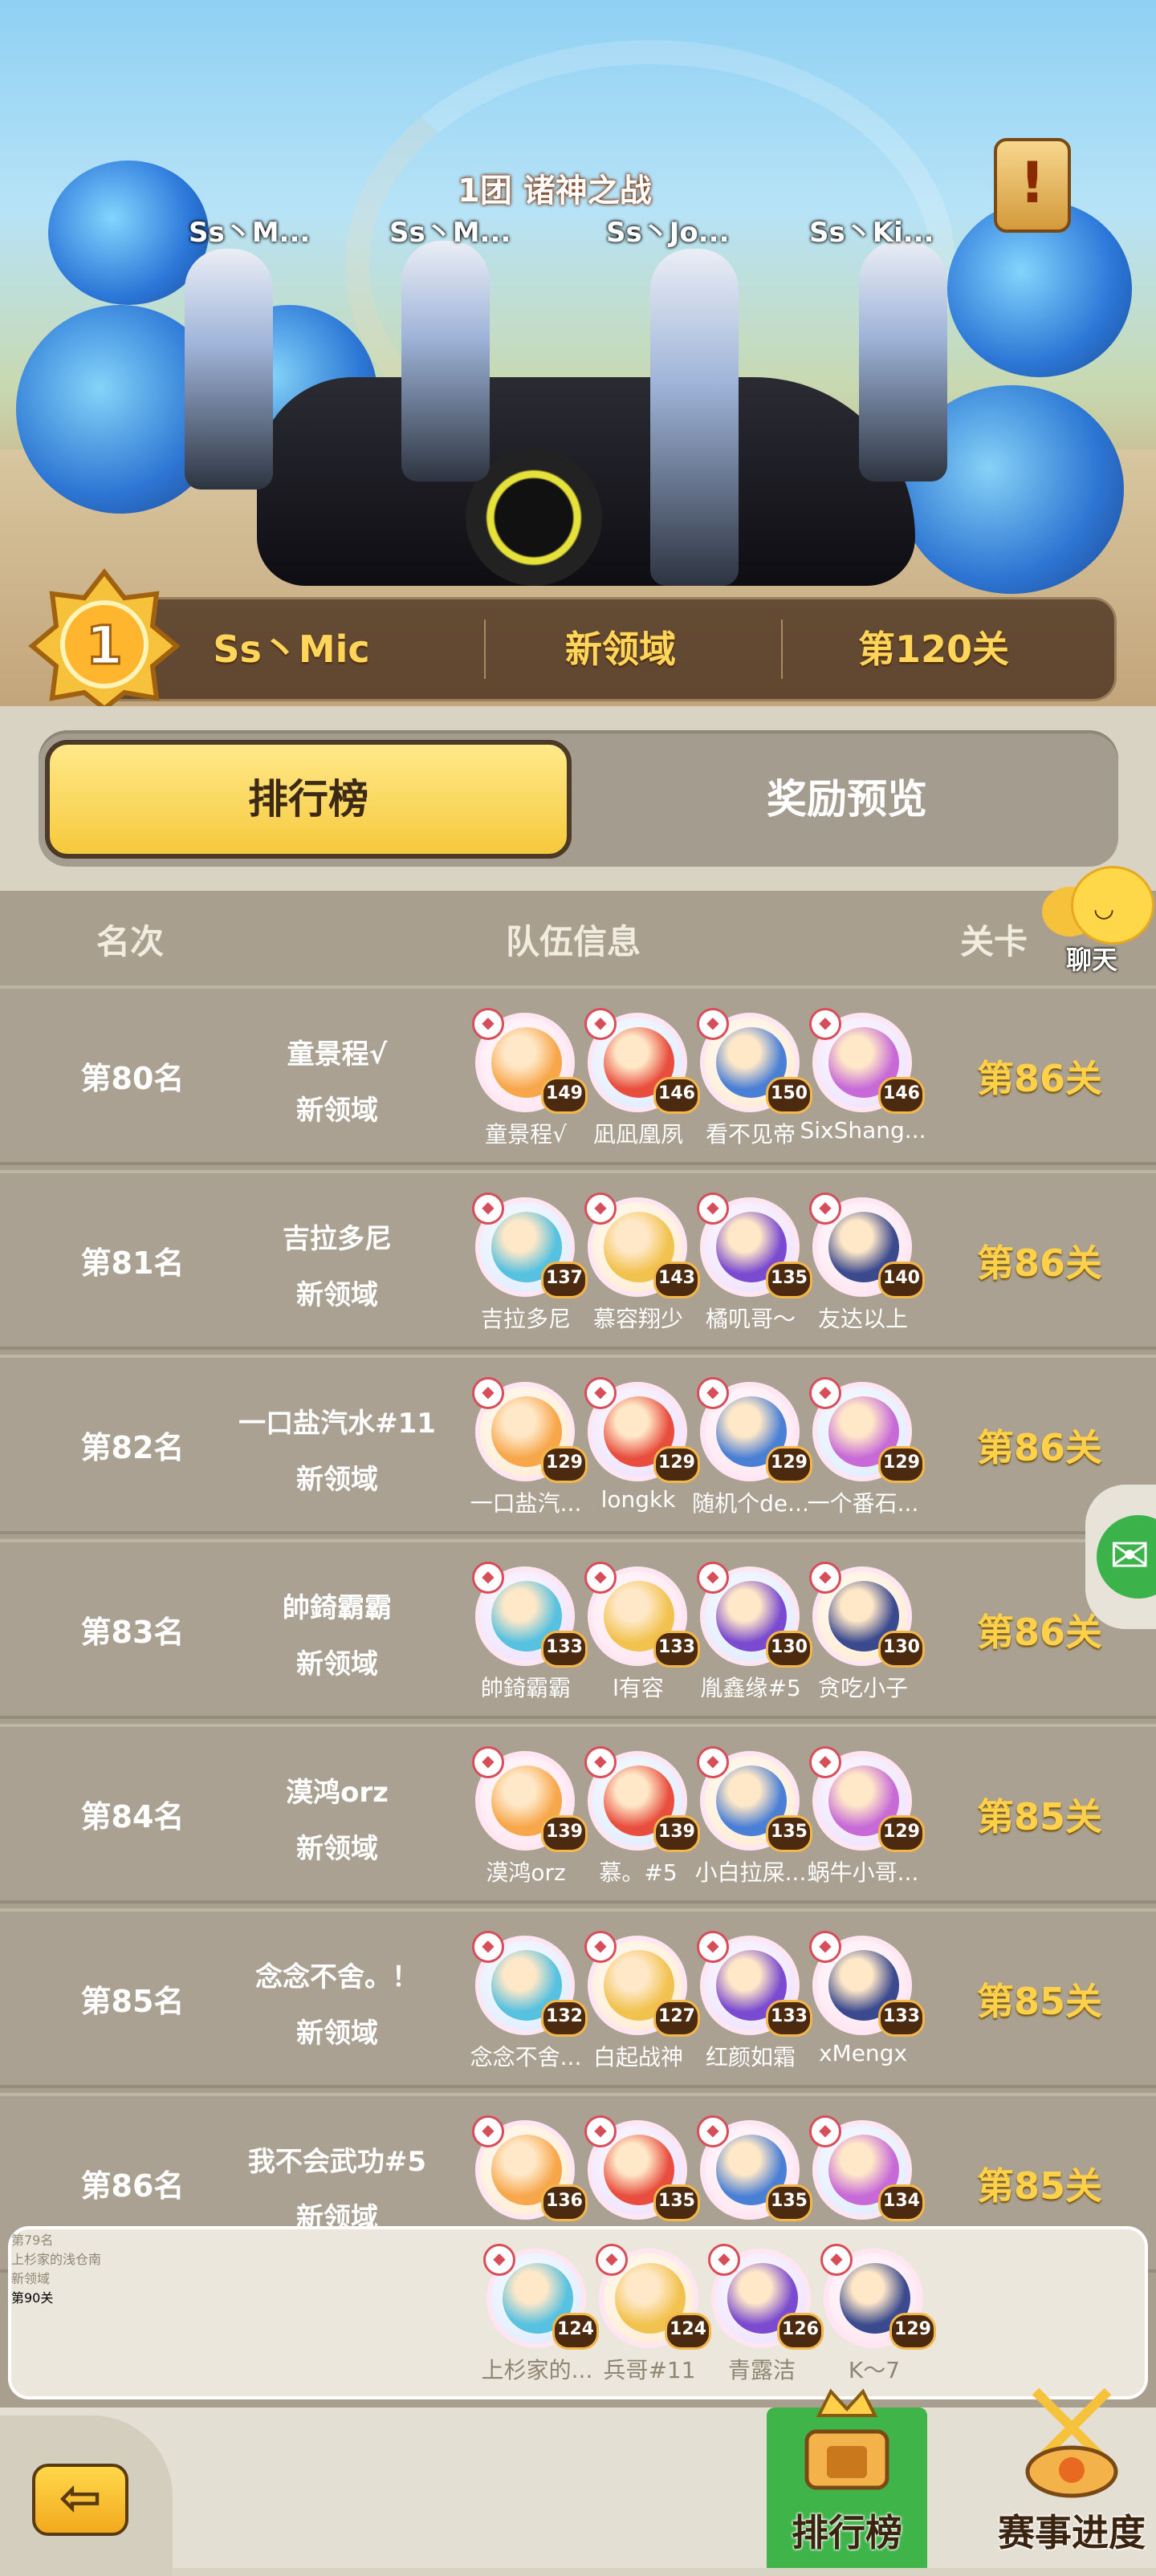 This screenshot has height=2576, width=1156. What do you see at coordinates (640, 1455) in the screenshot?
I see `team-member: ◆ 129 longkk` at bounding box center [640, 1455].